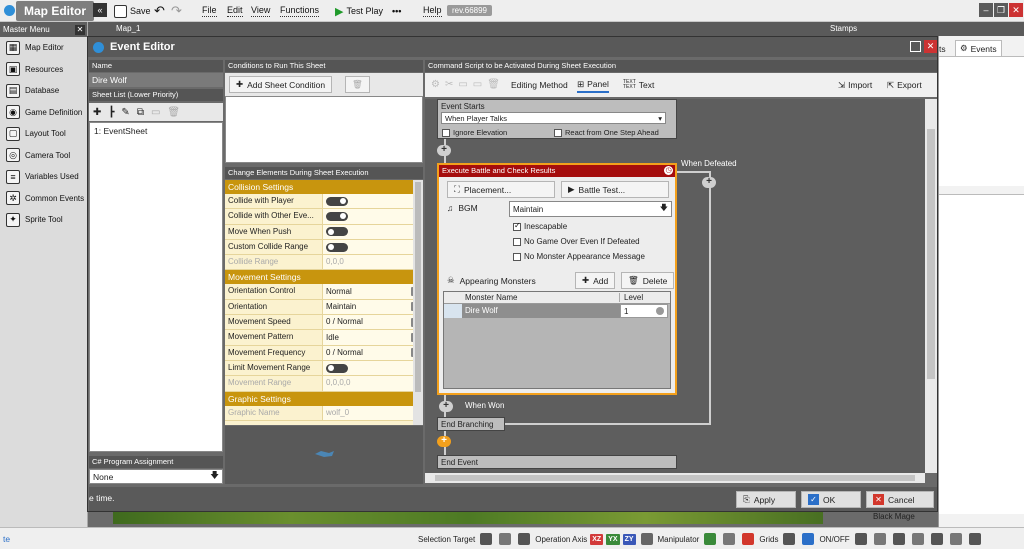 This screenshot has width=1024, height=549. I want to click on event-name-field: Dire Wolf, so click(156, 80).